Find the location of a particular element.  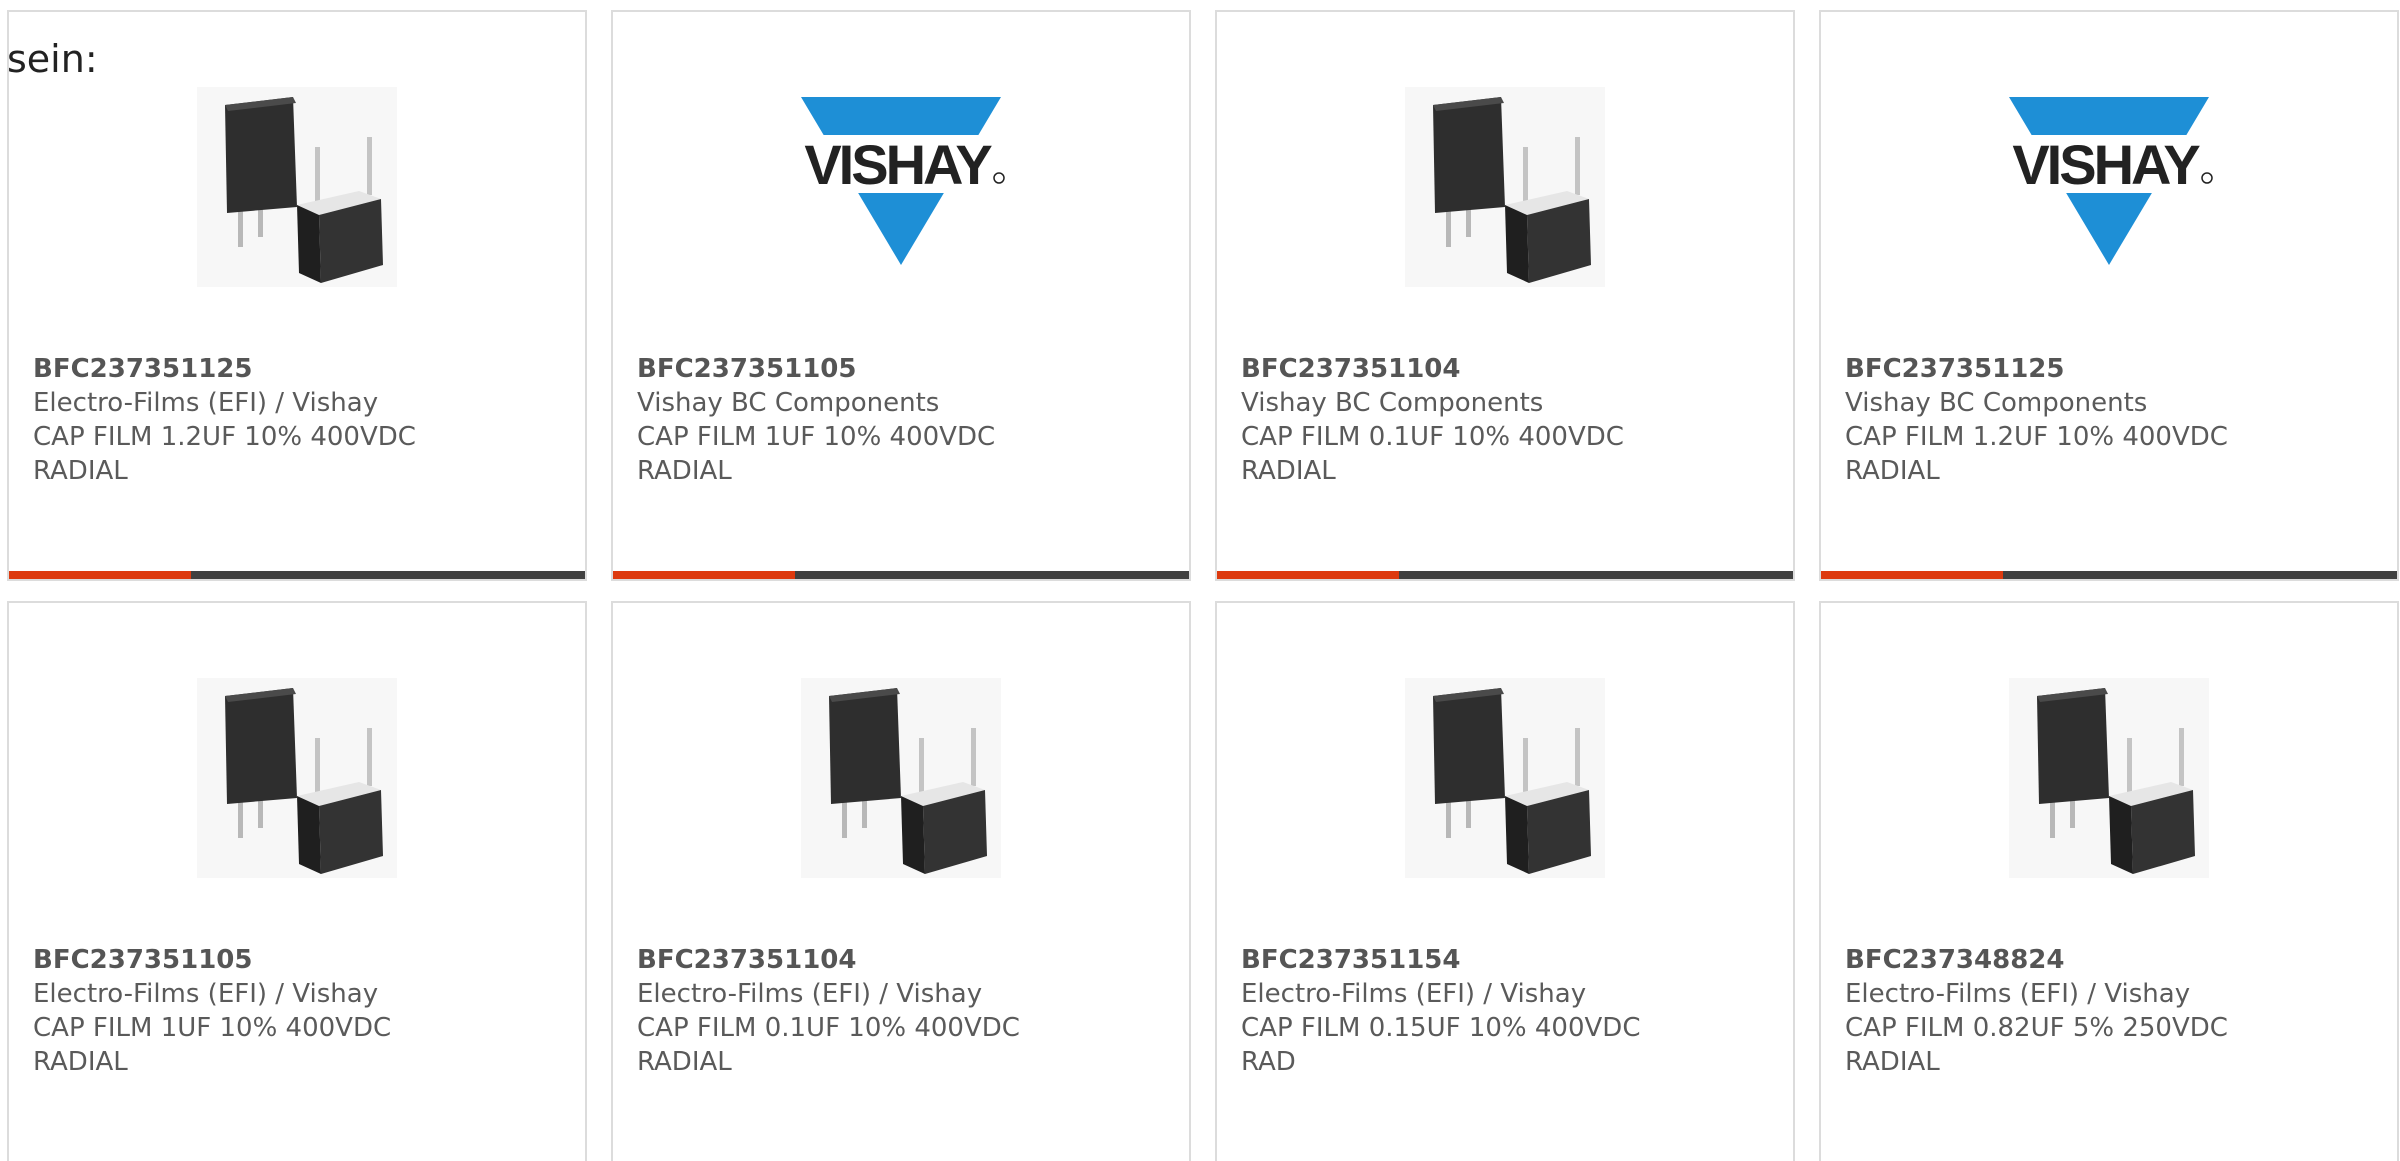

package-type: RAD is located at coordinates (1268, 1062).